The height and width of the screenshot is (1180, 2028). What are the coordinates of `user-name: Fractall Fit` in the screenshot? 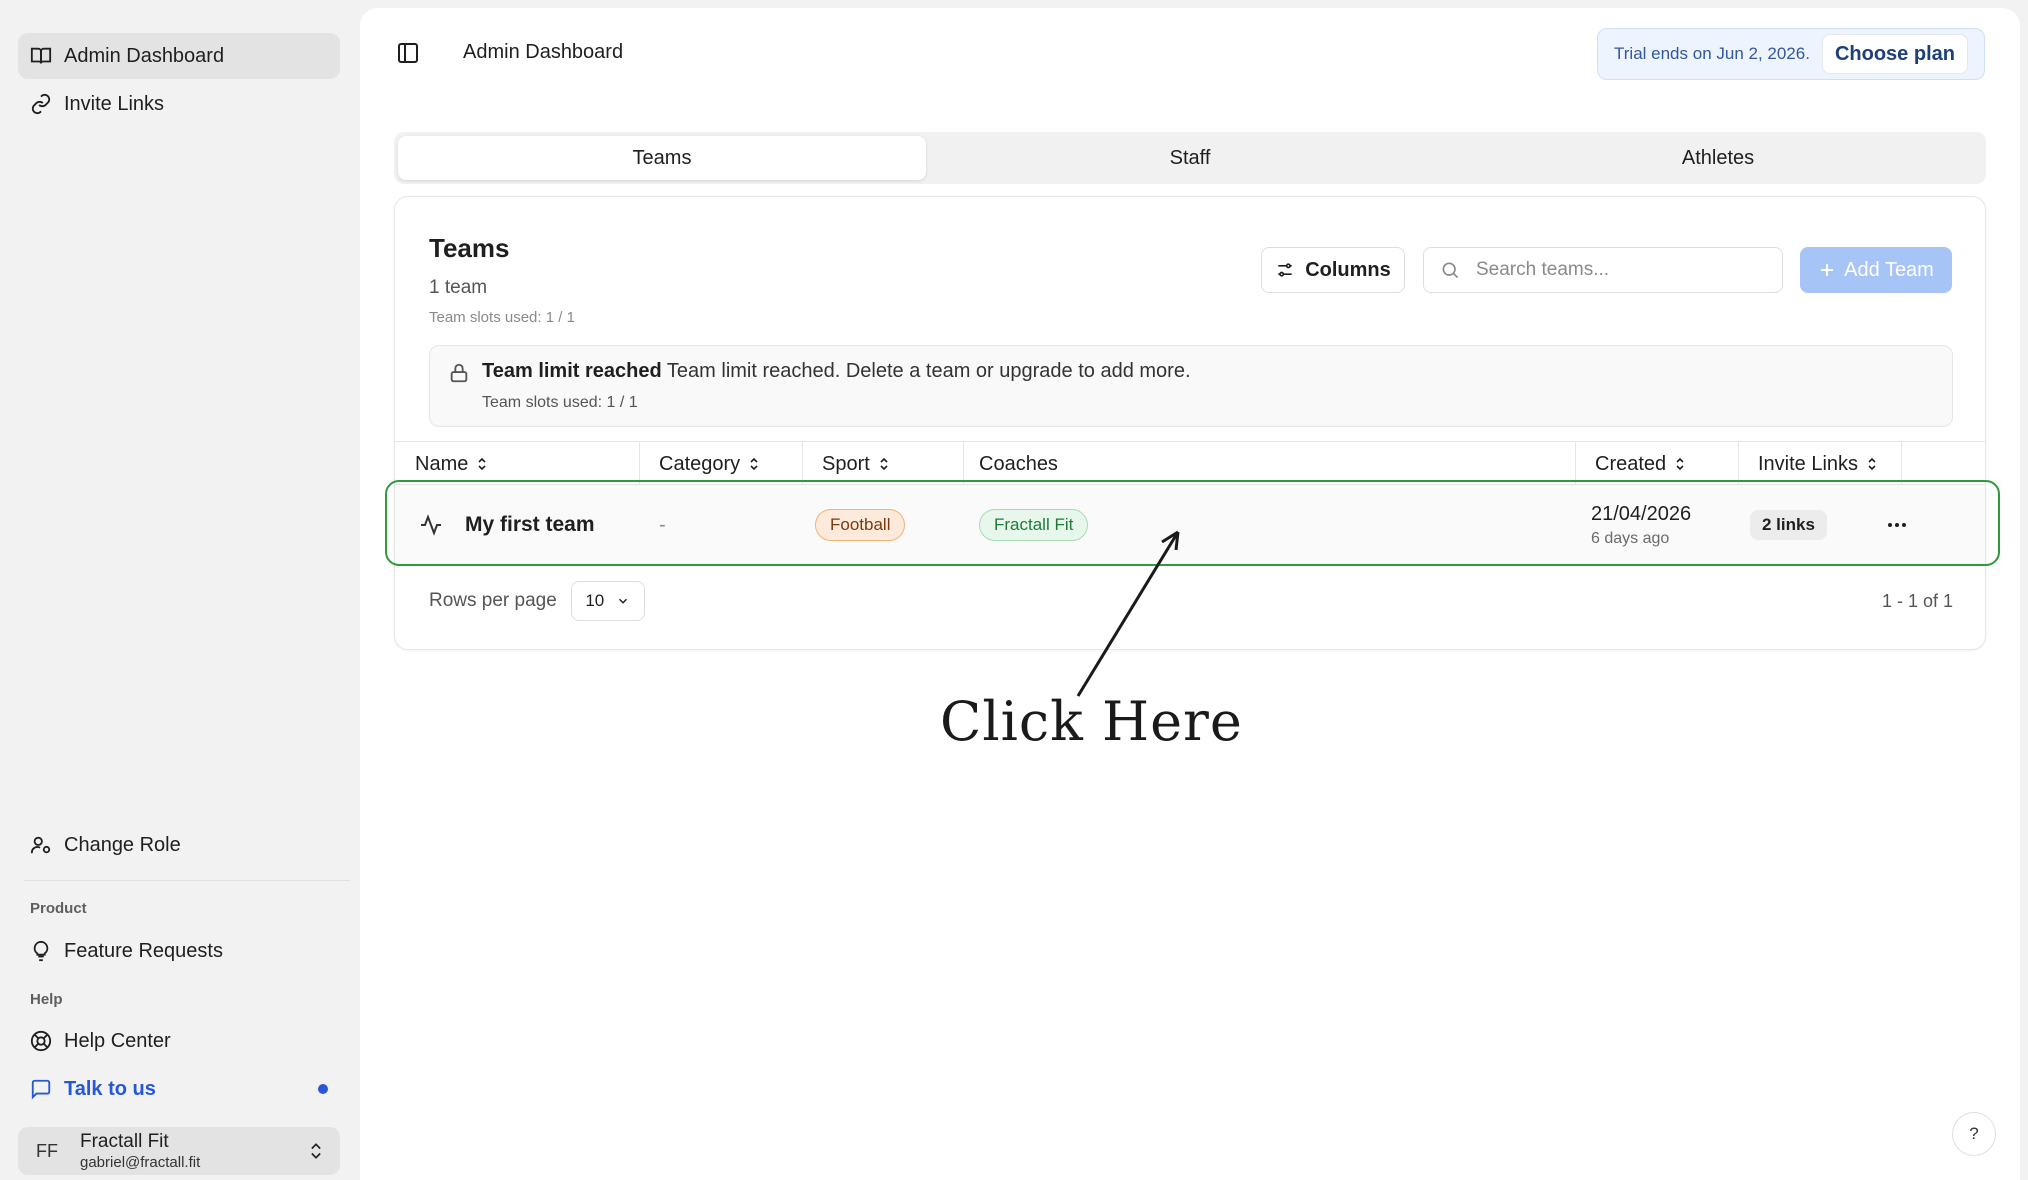 It's located at (124, 1141).